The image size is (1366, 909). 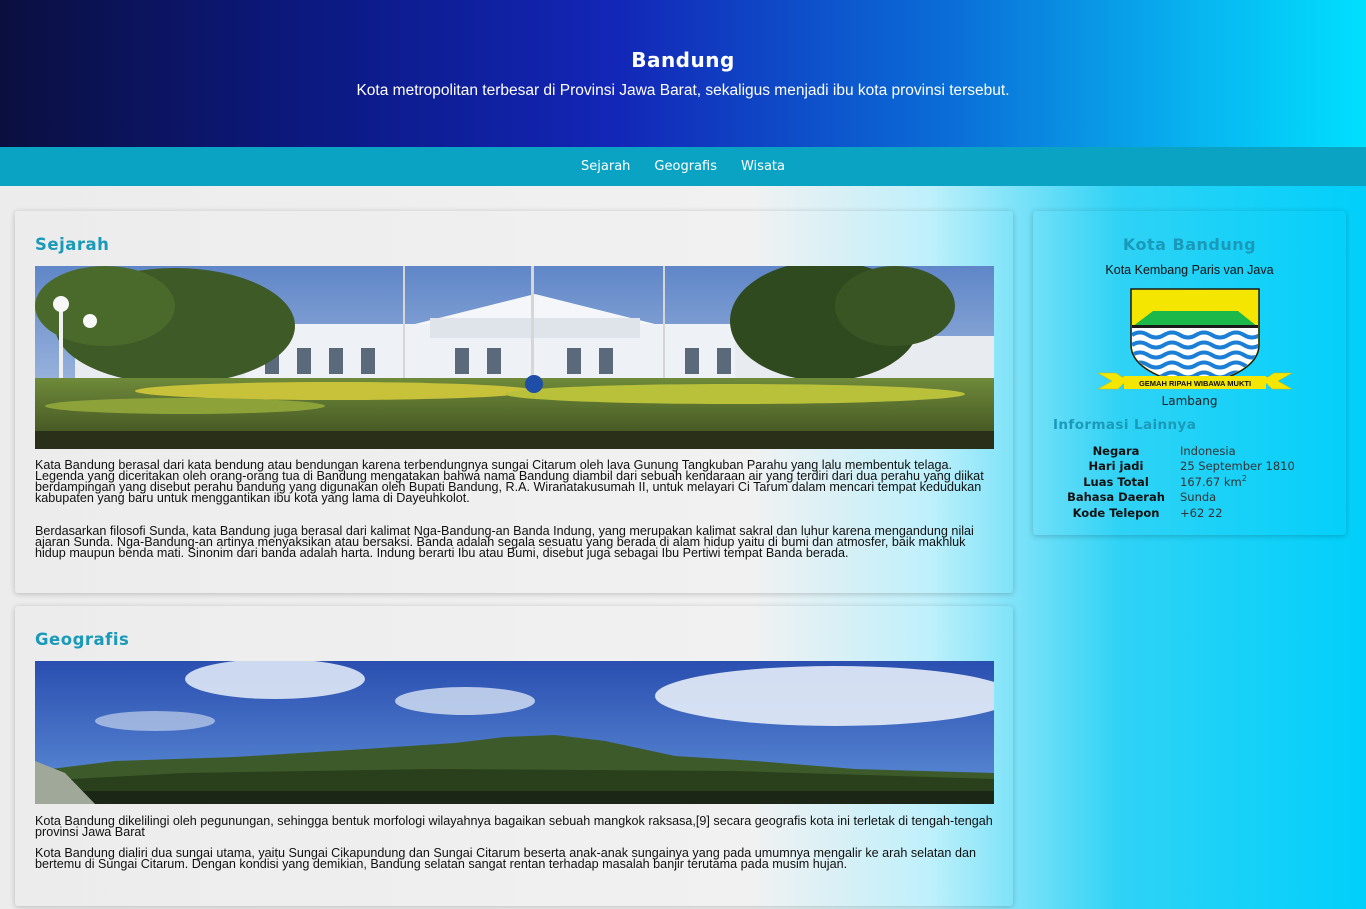 What do you see at coordinates (1211, 482) in the screenshot?
I see `area-value: 167.67 km` at bounding box center [1211, 482].